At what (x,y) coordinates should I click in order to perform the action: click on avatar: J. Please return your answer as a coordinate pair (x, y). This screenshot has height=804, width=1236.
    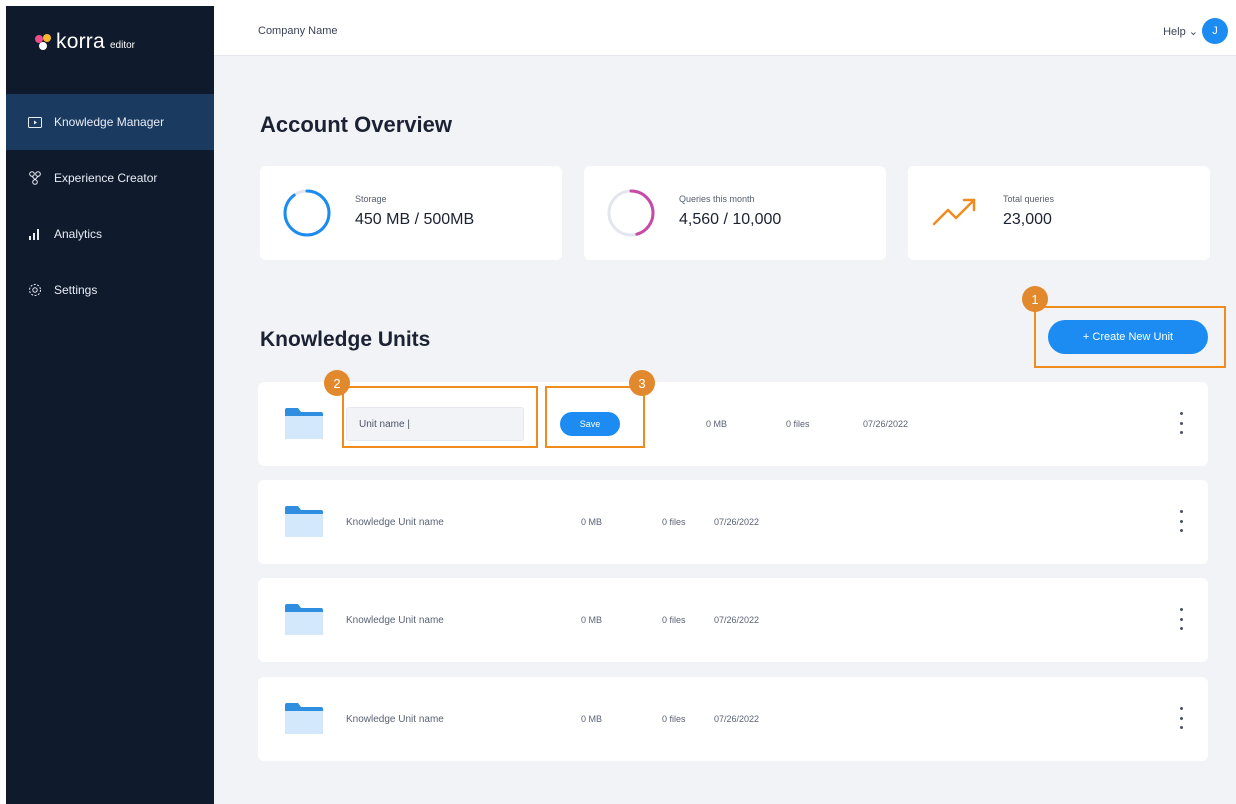
    Looking at the image, I should click on (1215, 31).